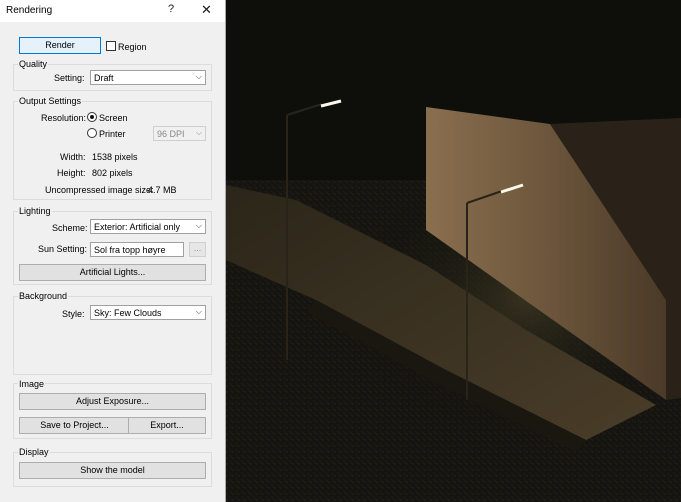 Image resolution: width=681 pixels, height=502 pixels. What do you see at coordinates (92, 117) in the screenshot?
I see `screen-radio` at bounding box center [92, 117].